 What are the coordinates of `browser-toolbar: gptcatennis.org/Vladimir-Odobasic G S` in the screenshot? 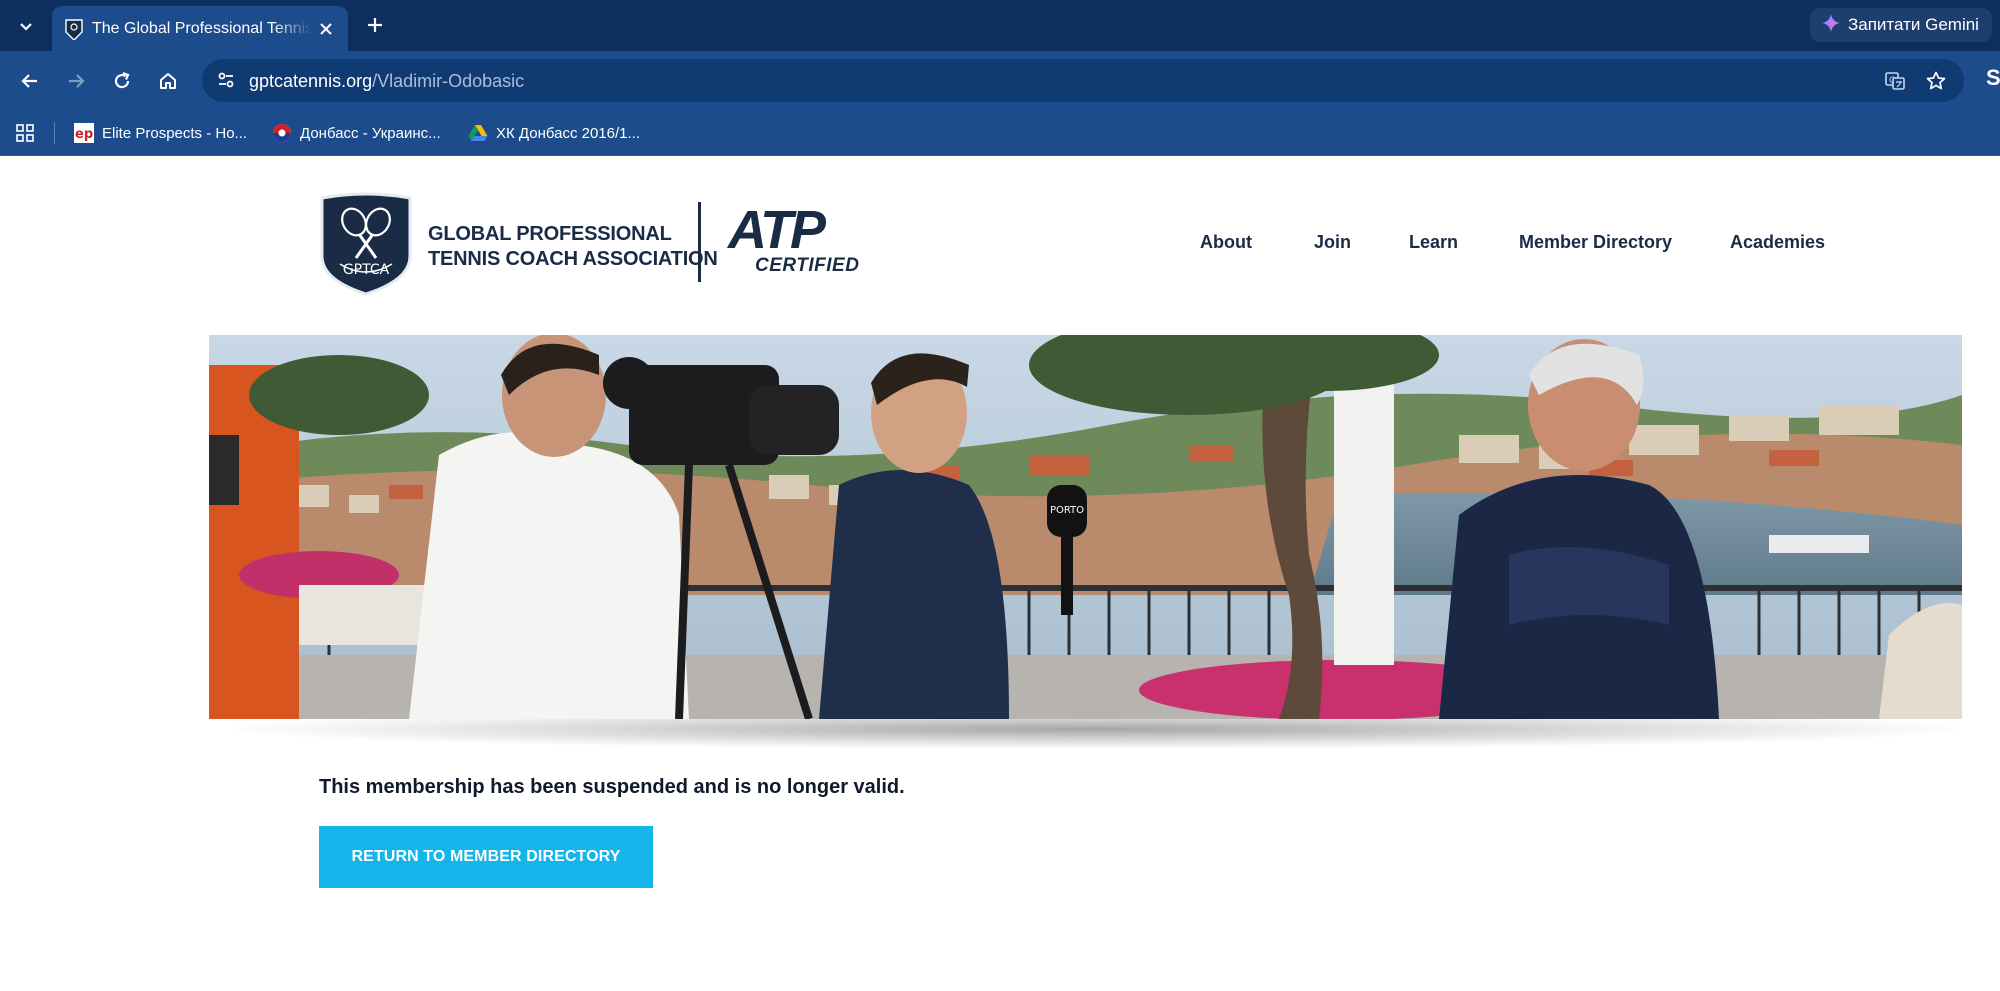 It's located at (1000, 80).